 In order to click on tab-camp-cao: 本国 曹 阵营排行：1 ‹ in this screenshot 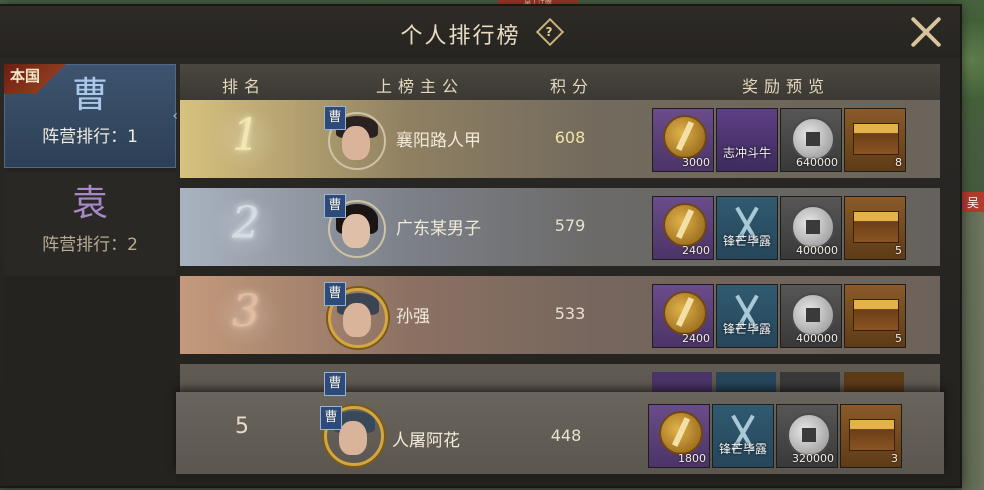, I will do `click(91, 116)`.